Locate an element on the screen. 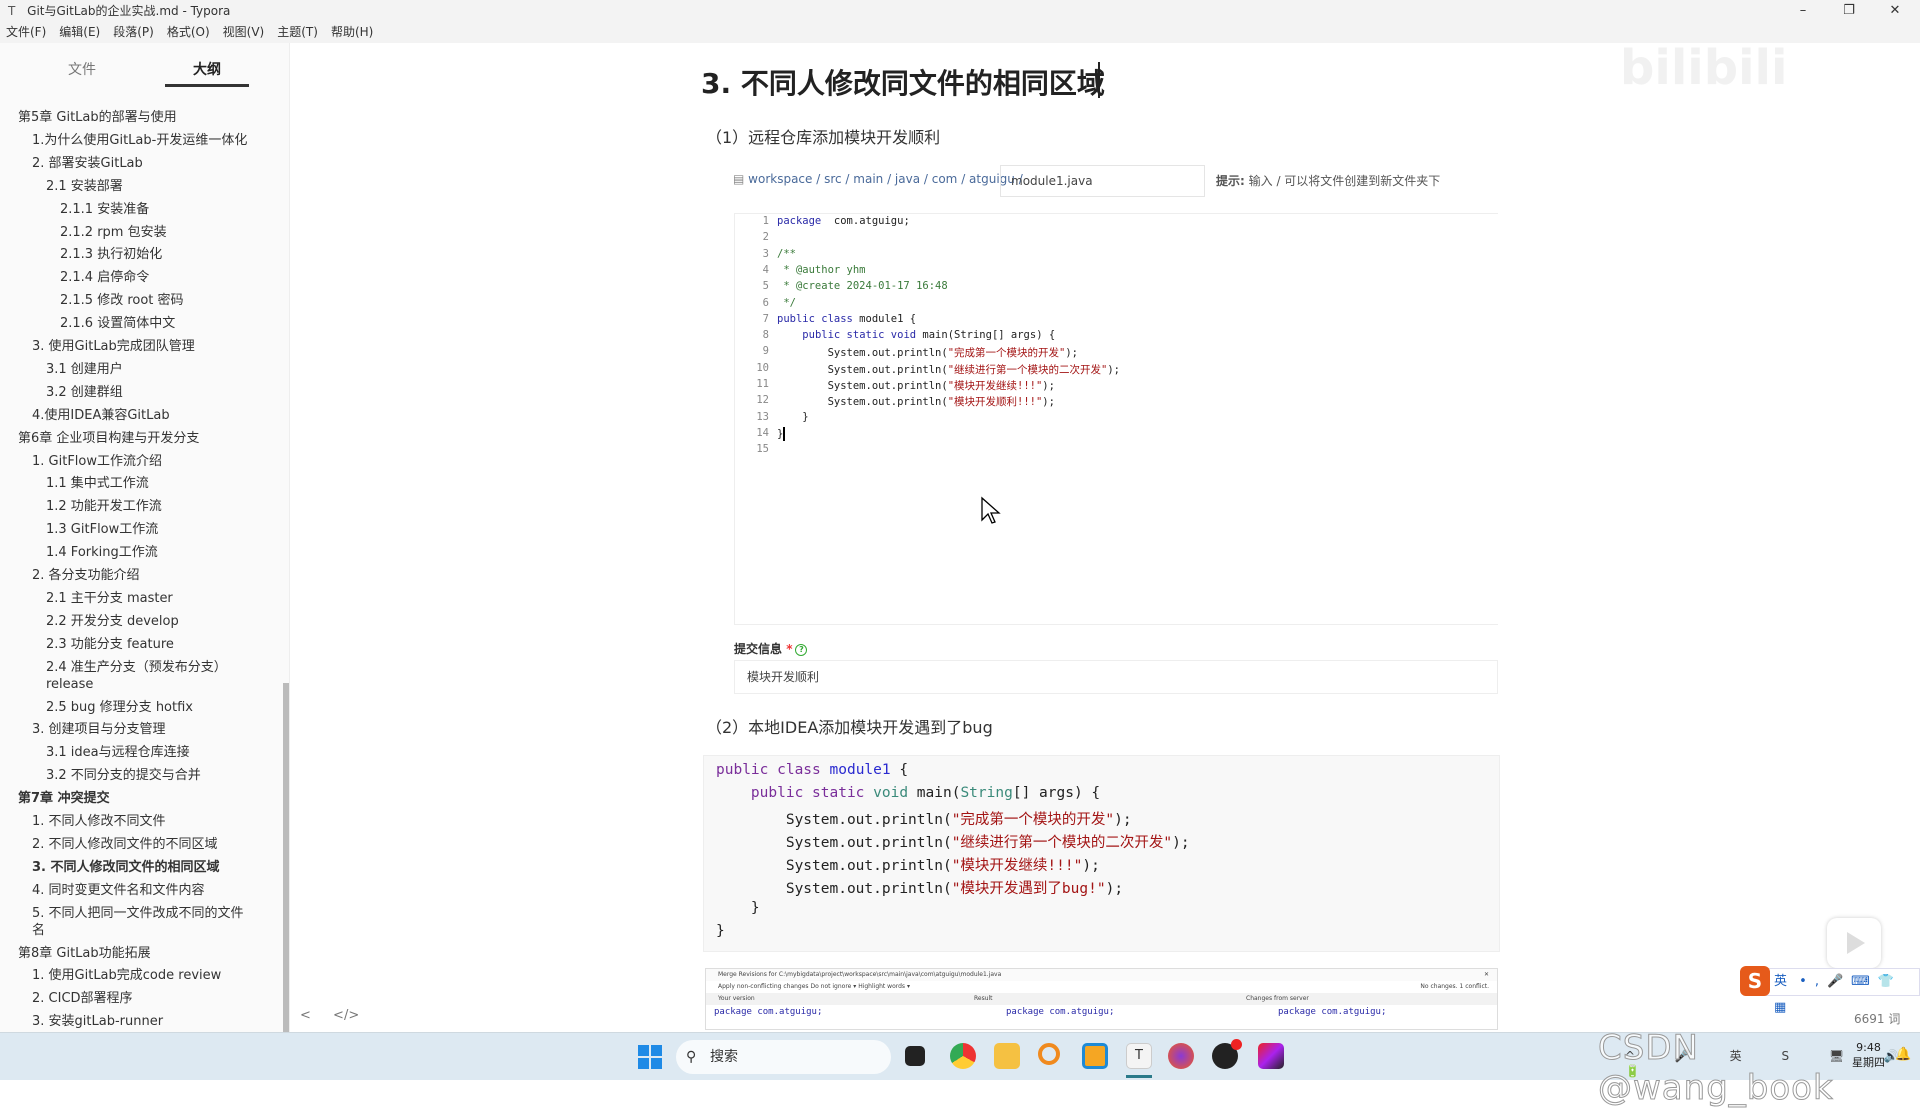  code-token: public class is located at coordinates (815, 318).